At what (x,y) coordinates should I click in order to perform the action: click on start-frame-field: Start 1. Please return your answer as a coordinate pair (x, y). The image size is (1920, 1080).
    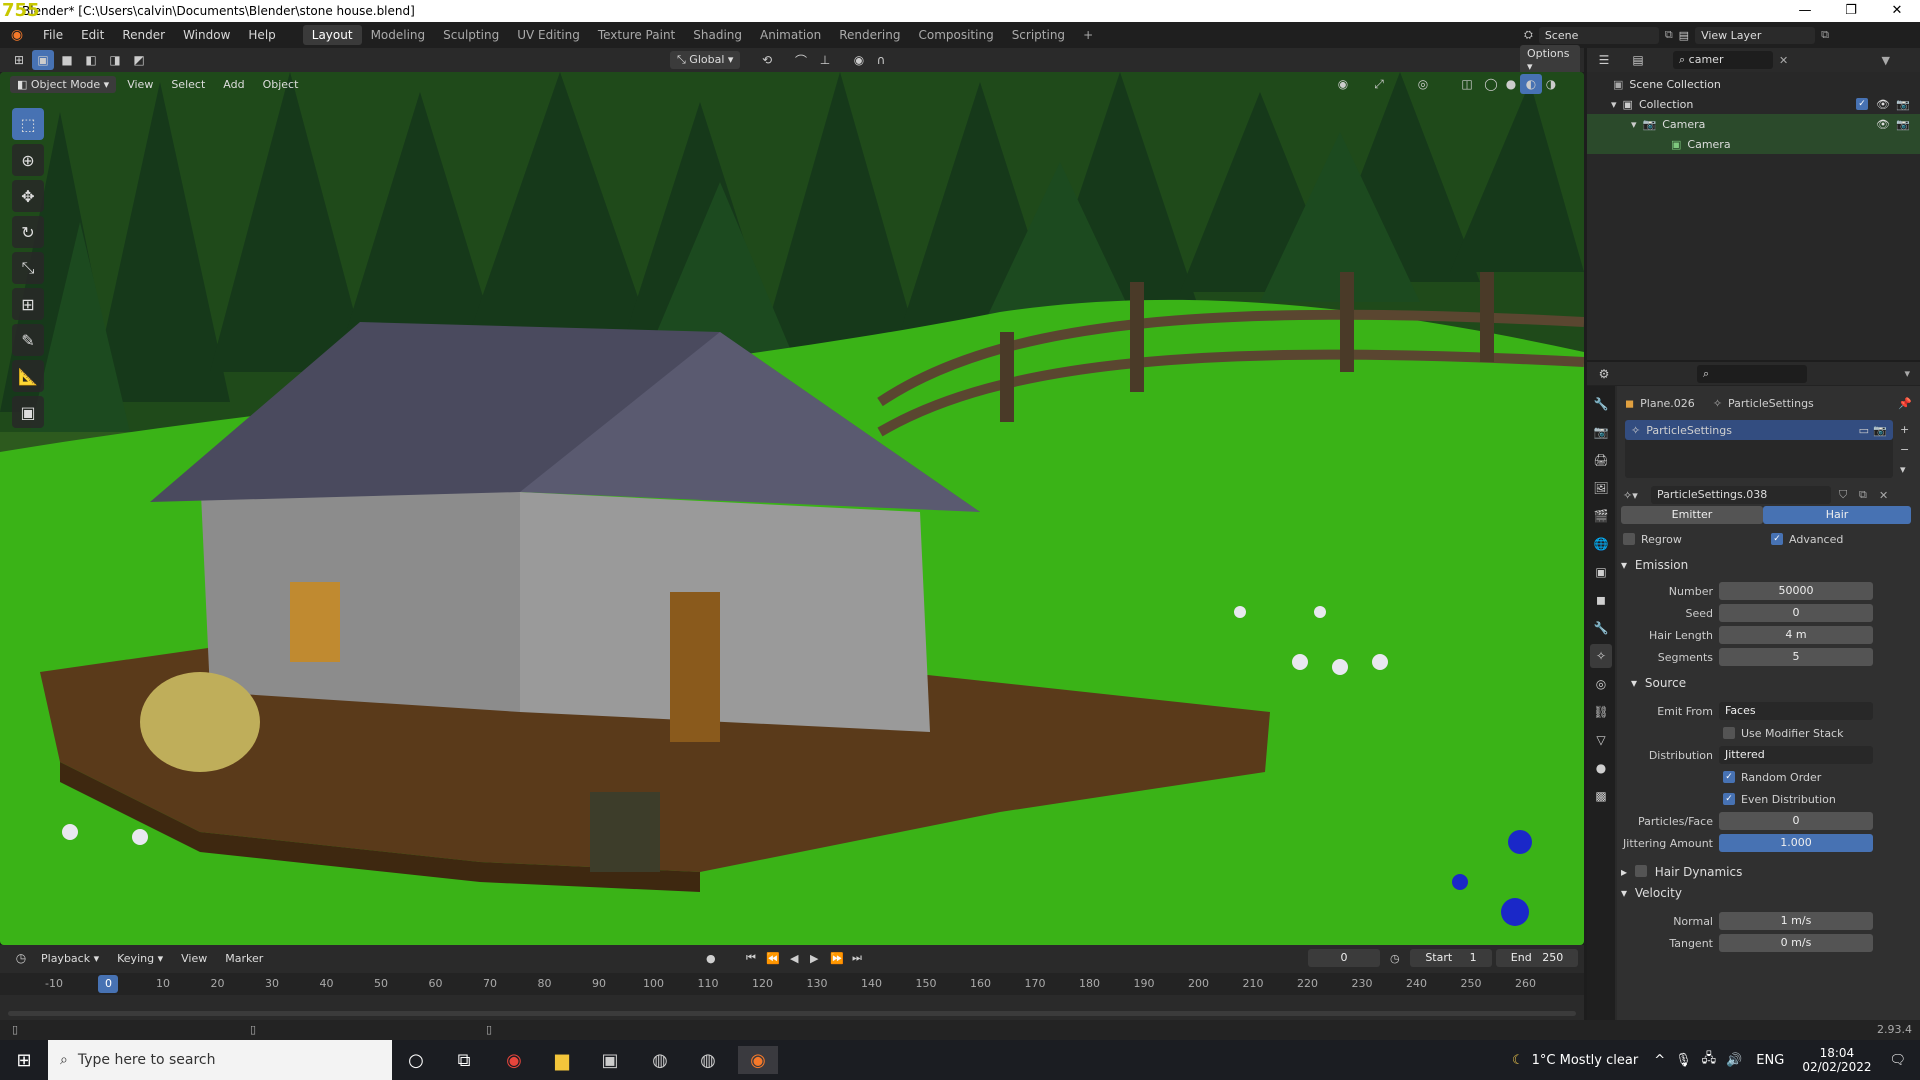
    Looking at the image, I should click on (1451, 958).